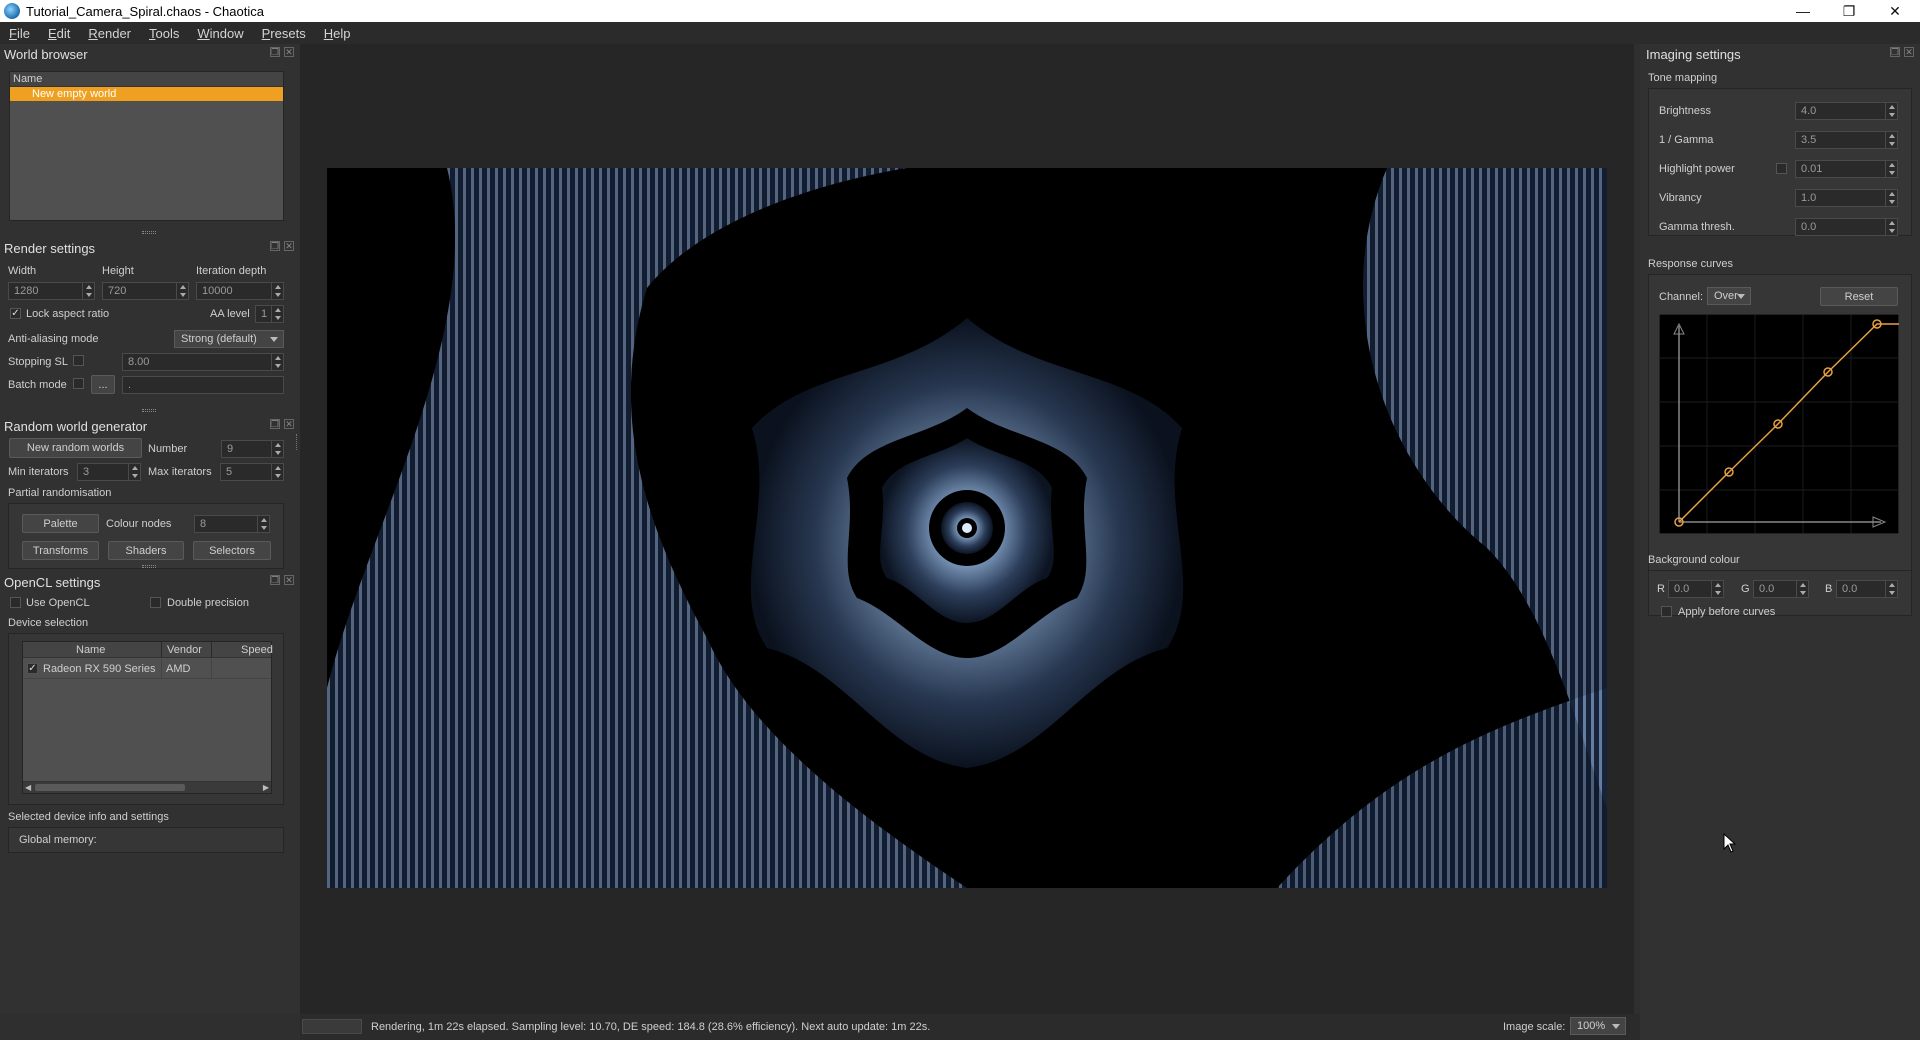 The height and width of the screenshot is (1040, 1920). I want to click on use-opencl-checkbox, so click(15, 602).